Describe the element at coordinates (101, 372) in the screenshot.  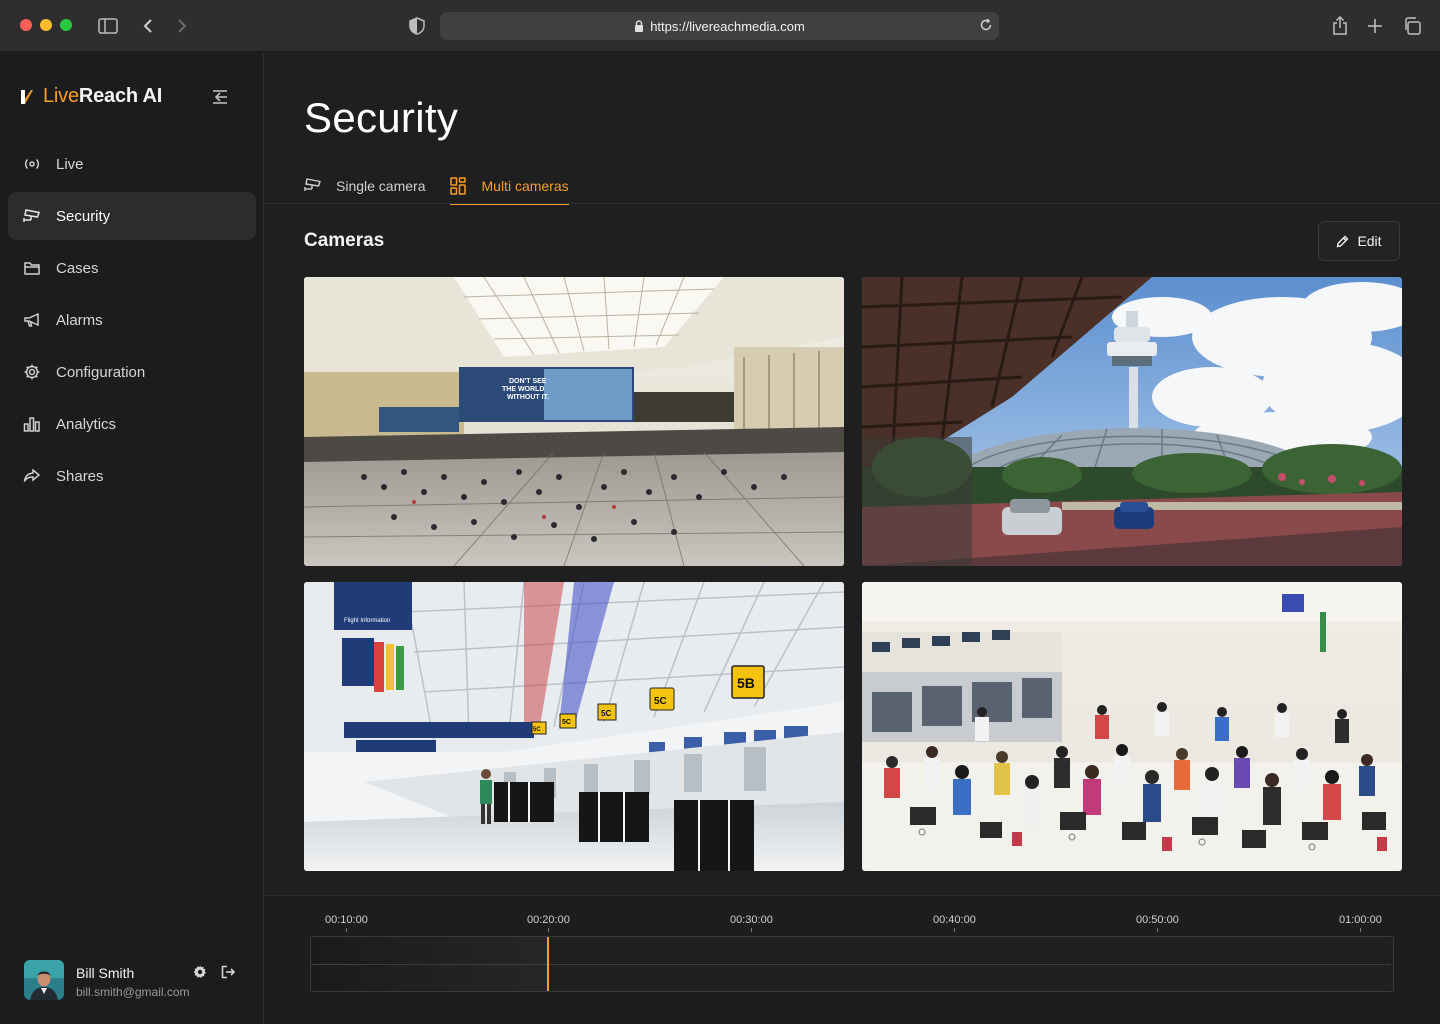
I see `sidebar-item-label: Configuration` at that location.